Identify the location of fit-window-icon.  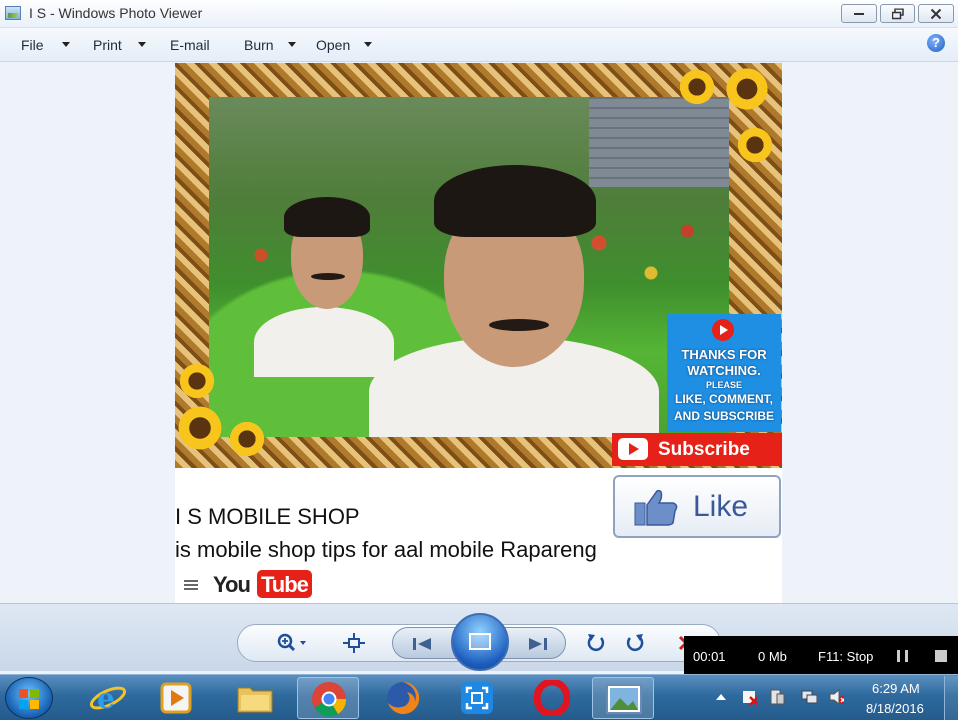
(354, 643).